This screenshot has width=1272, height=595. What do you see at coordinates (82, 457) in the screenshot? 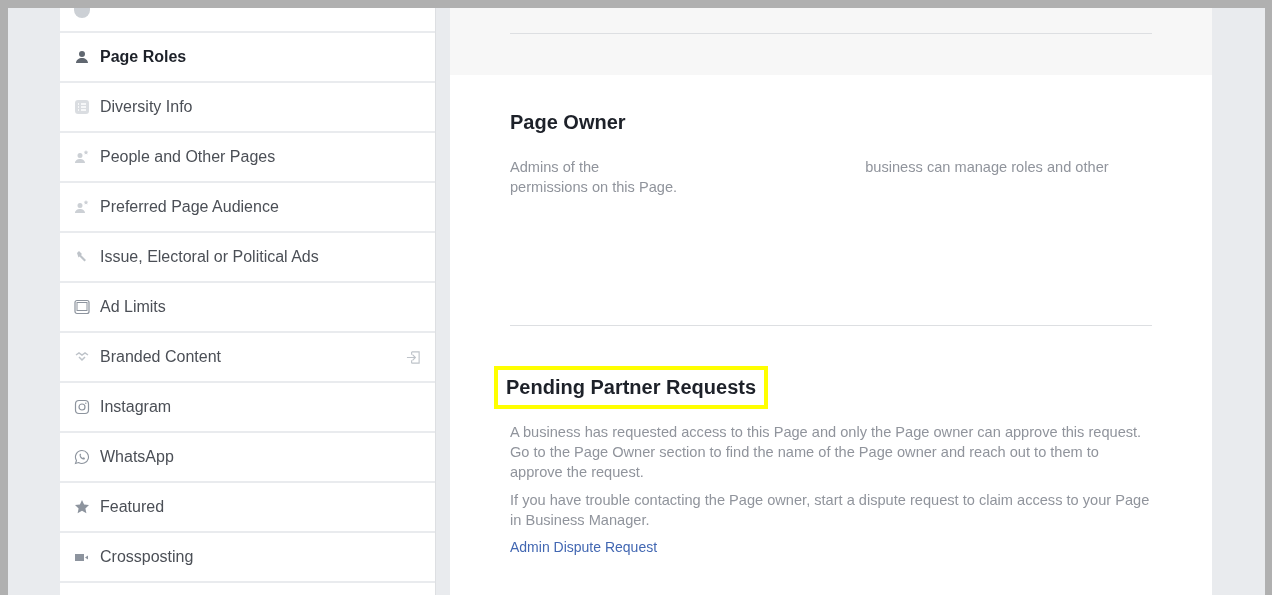
I see `phone-bubble-icon` at bounding box center [82, 457].